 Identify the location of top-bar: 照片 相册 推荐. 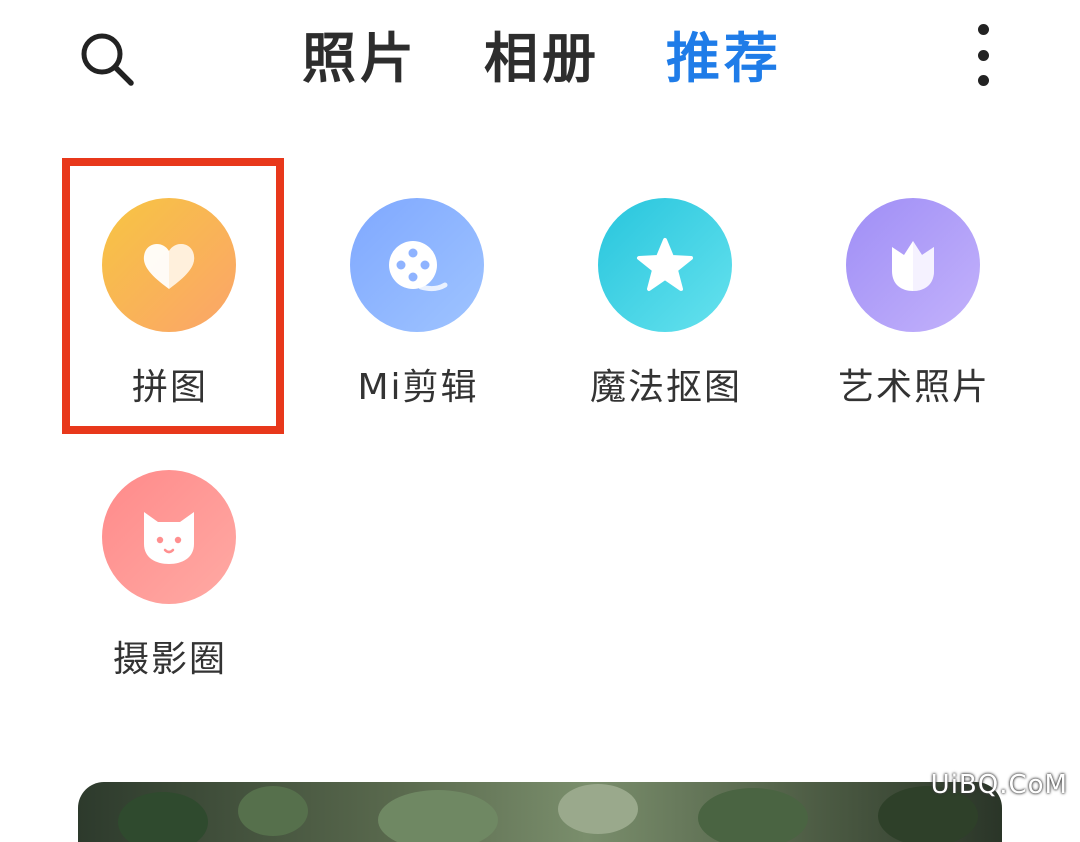
(540, 60).